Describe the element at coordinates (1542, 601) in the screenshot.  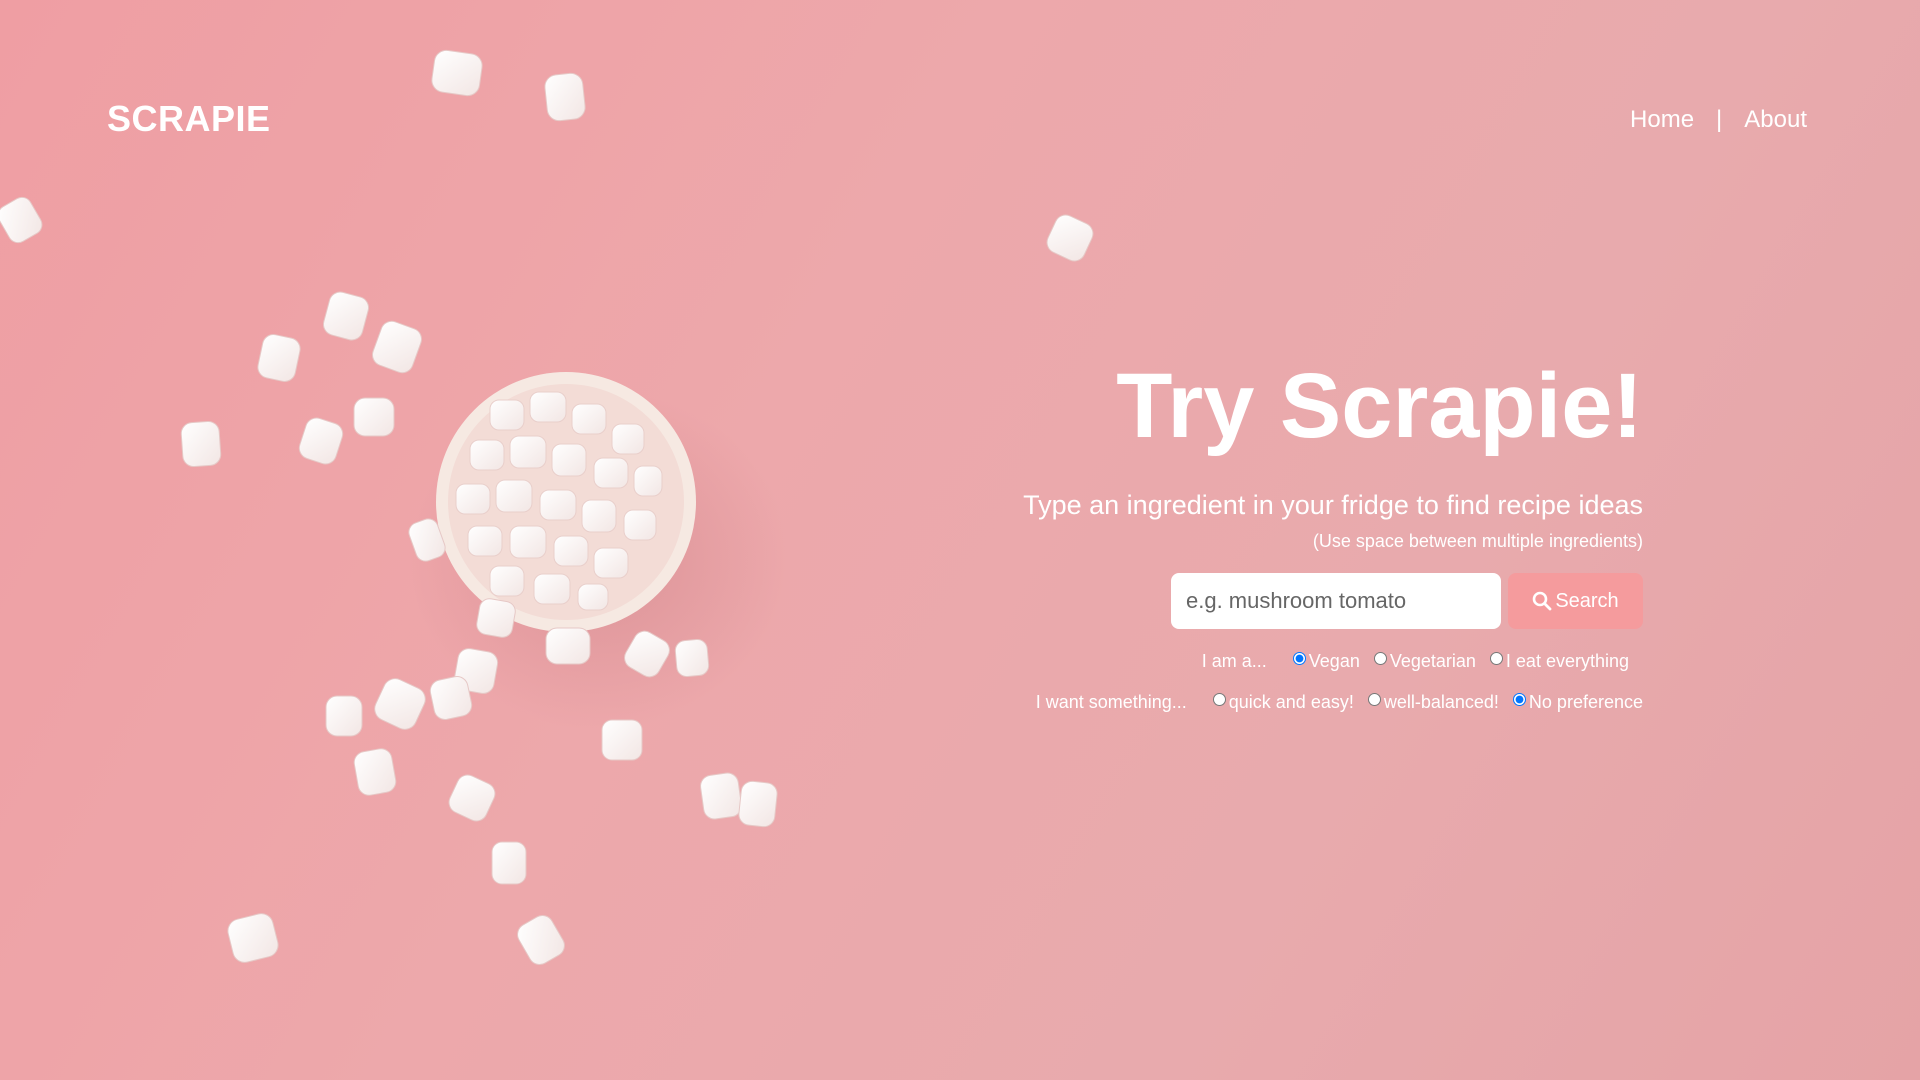
I see `search-icon` at that location.